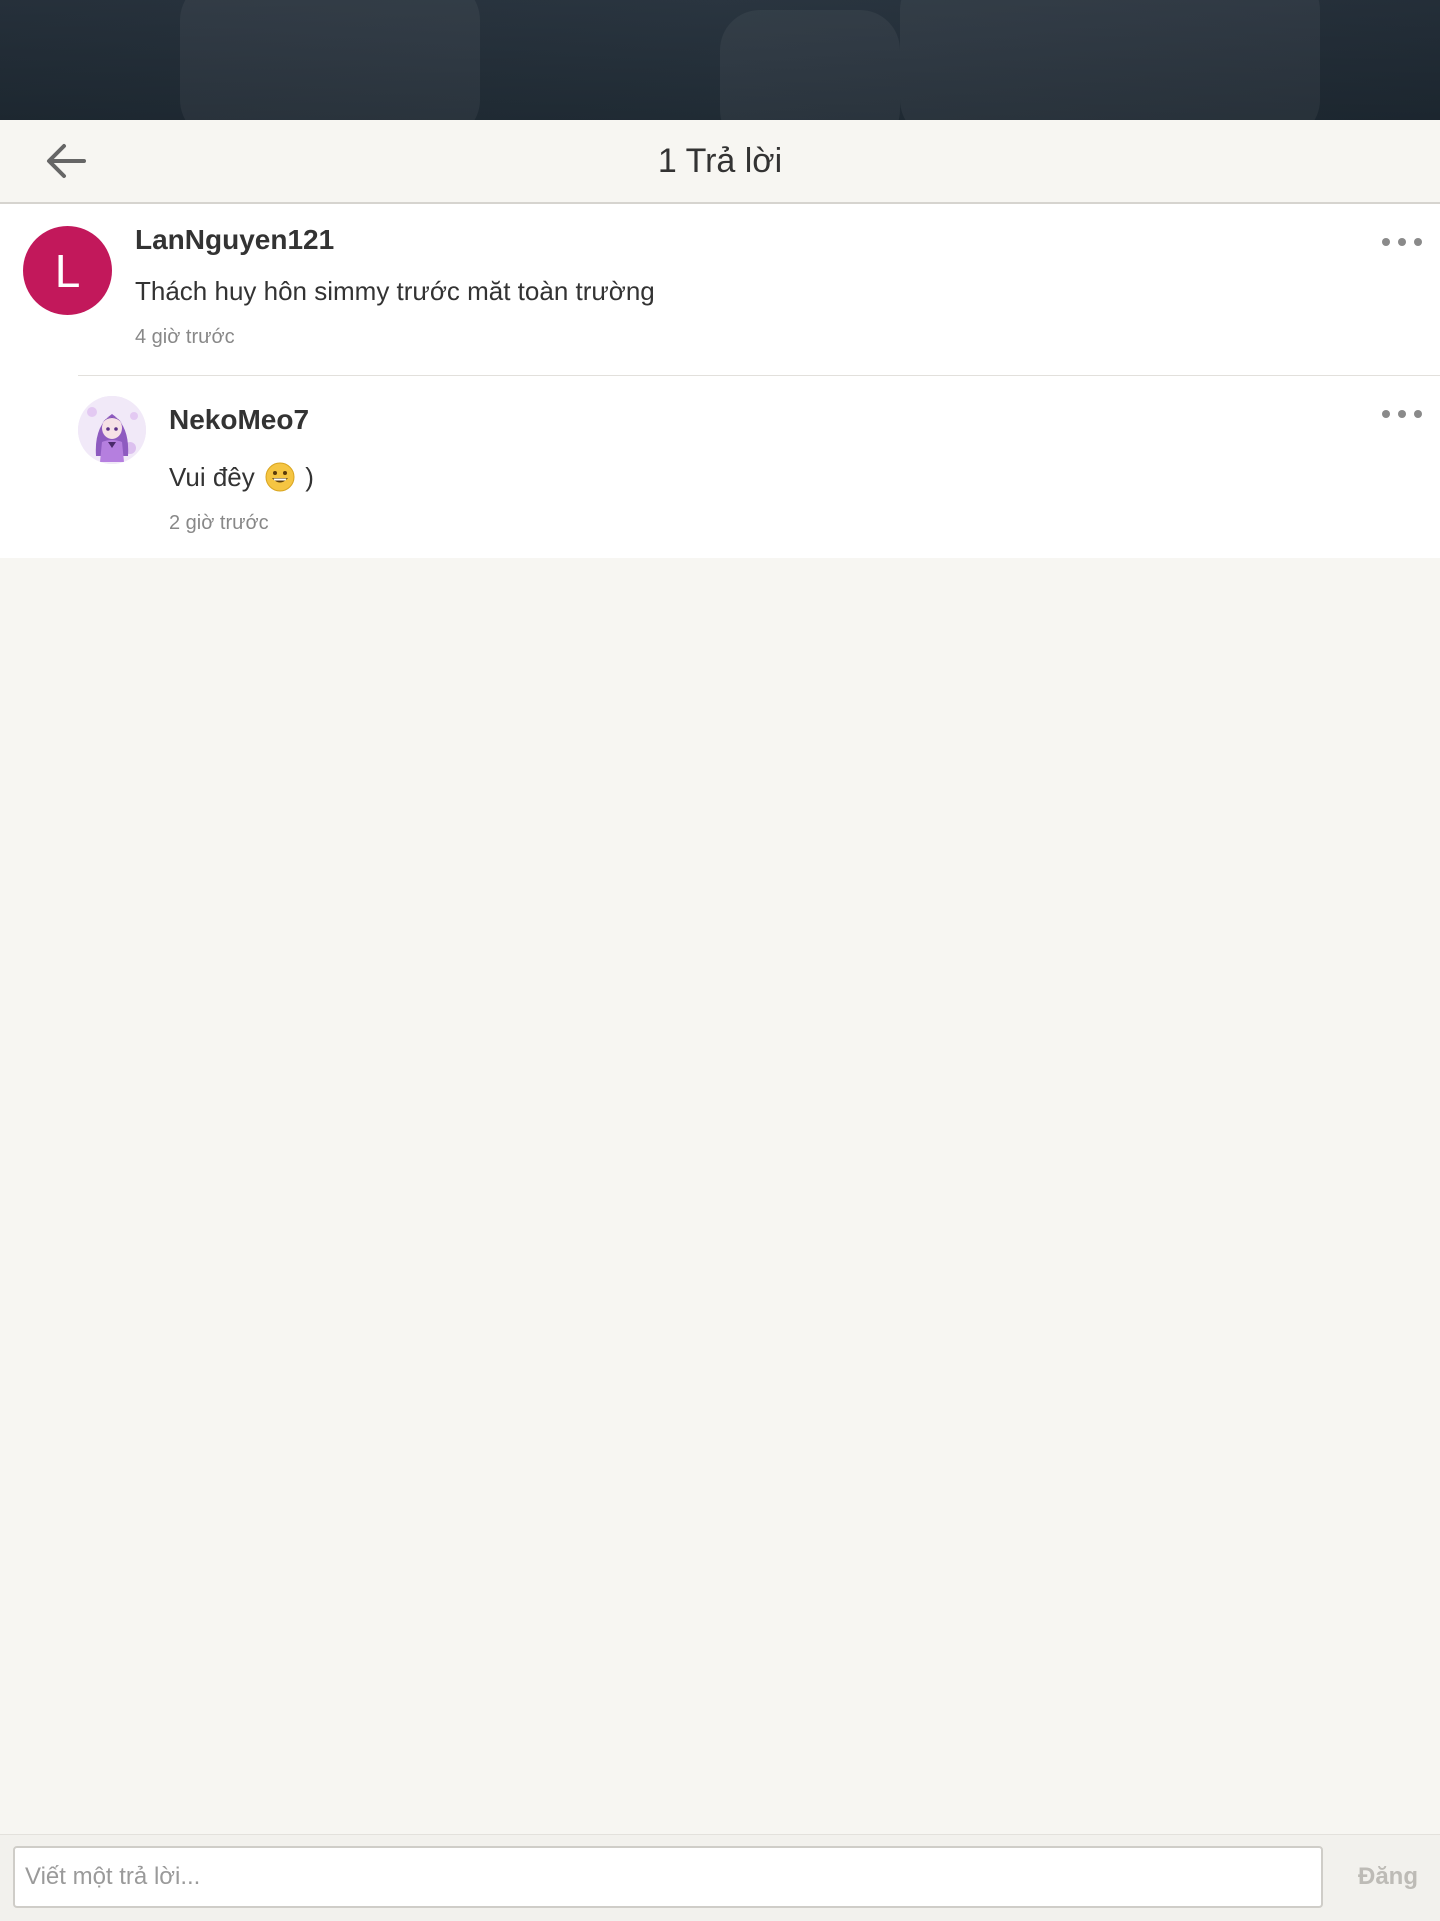  What do you see at coordinates (239, 420) in the screenshot?
I see `username: NekoMeo7` at bounding box center [239, 420].